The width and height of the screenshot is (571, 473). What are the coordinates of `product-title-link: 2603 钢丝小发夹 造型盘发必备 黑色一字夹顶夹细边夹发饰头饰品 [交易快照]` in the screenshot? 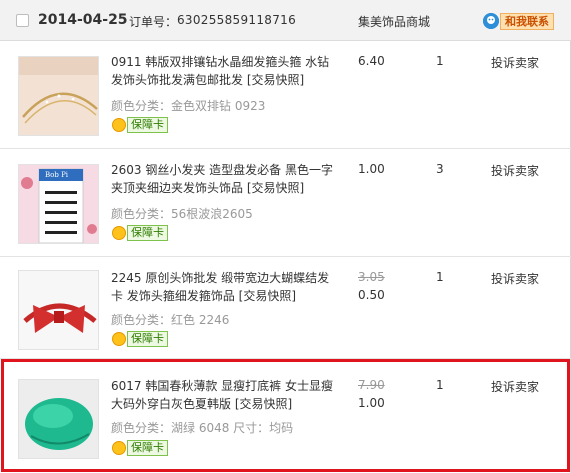 It's located at (222, 179).